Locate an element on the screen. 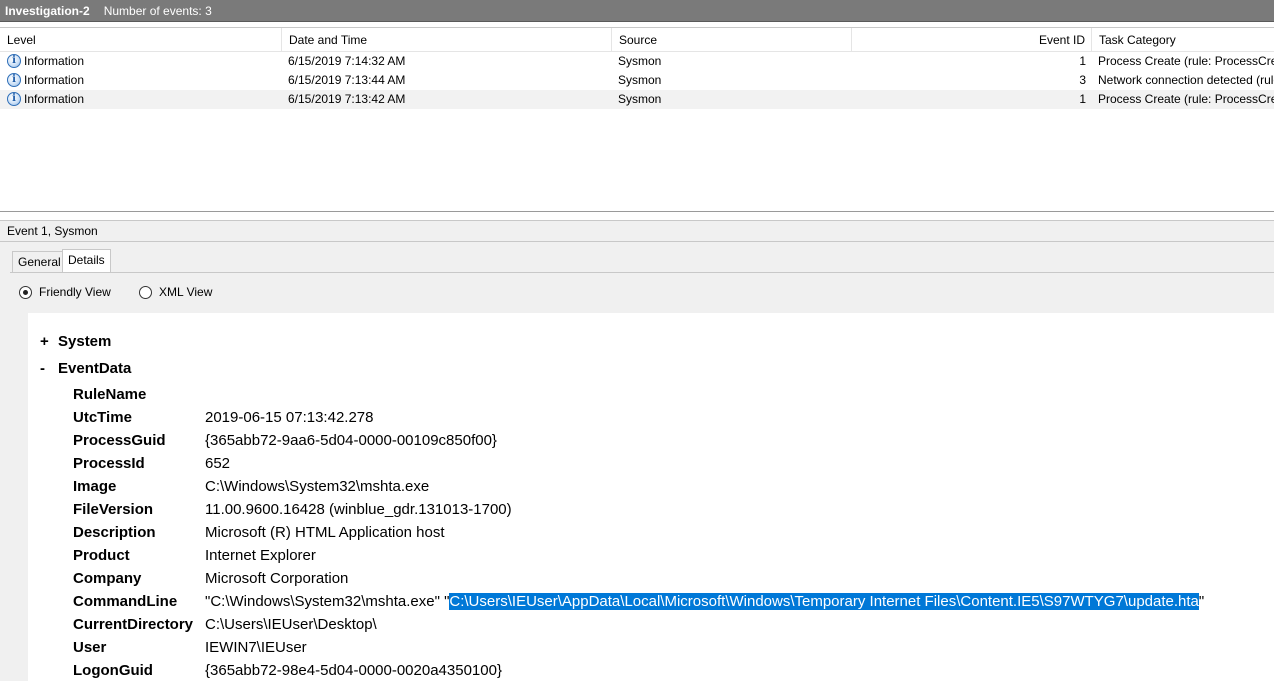 This screenshot has height=681, width=1274. title-bar: Investigation-2 Number of events: 3 is located at coordinates (637, 11).